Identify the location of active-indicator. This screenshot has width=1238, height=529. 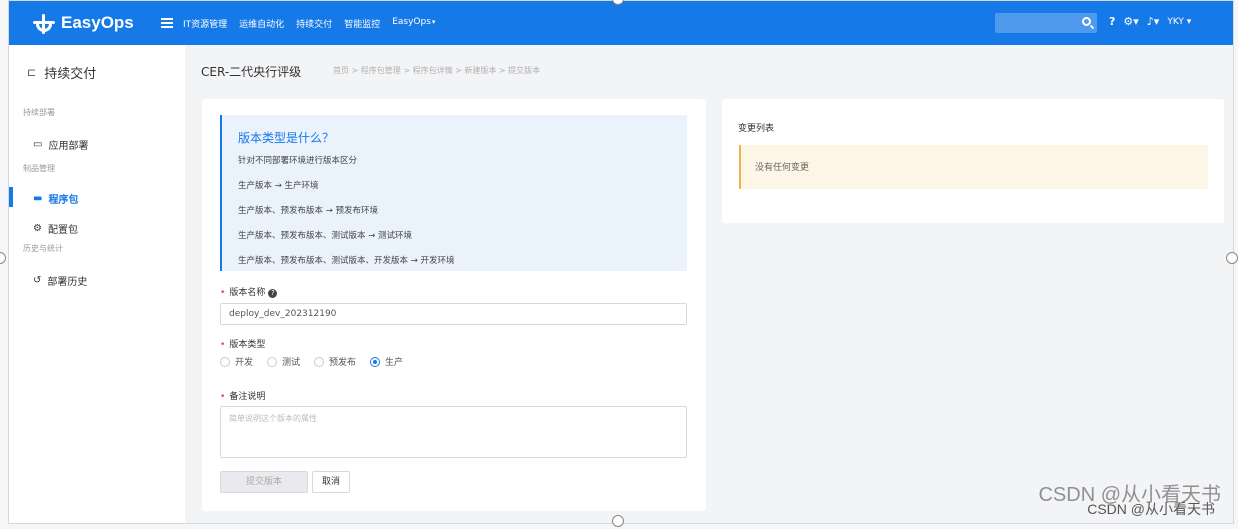
(11, 197).